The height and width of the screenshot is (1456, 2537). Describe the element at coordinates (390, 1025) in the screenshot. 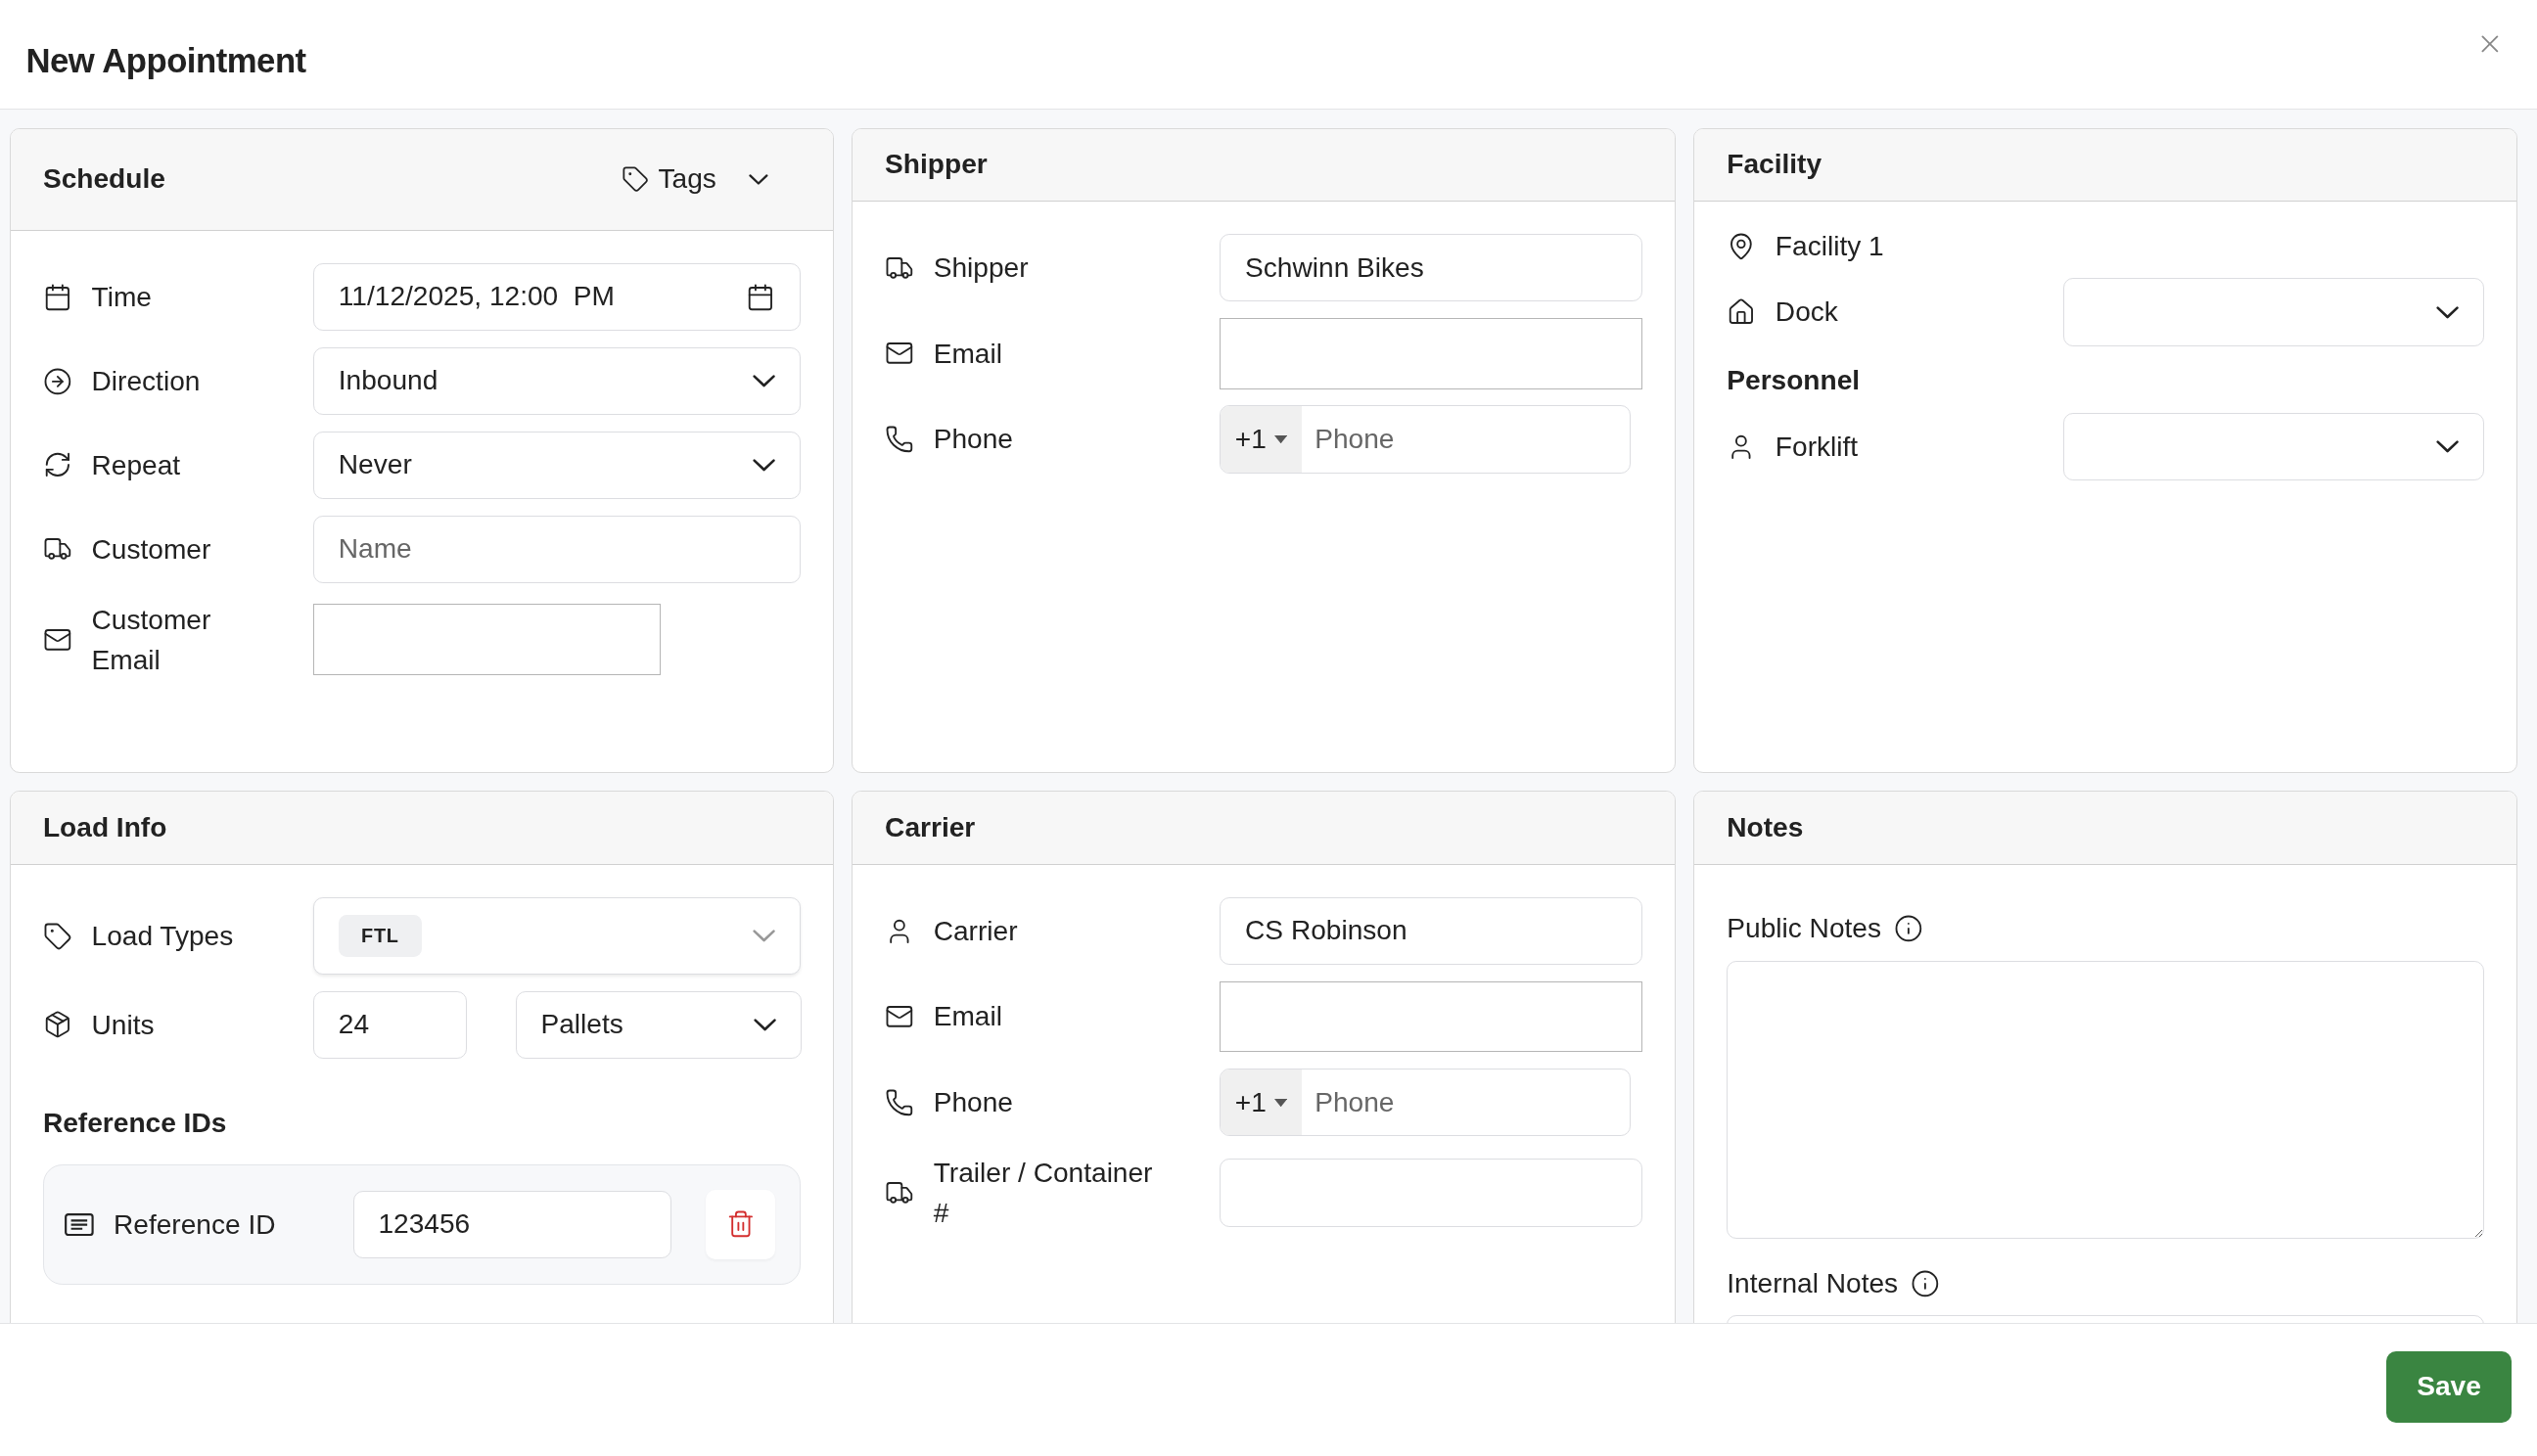

I see `number-field: 24` at that location.